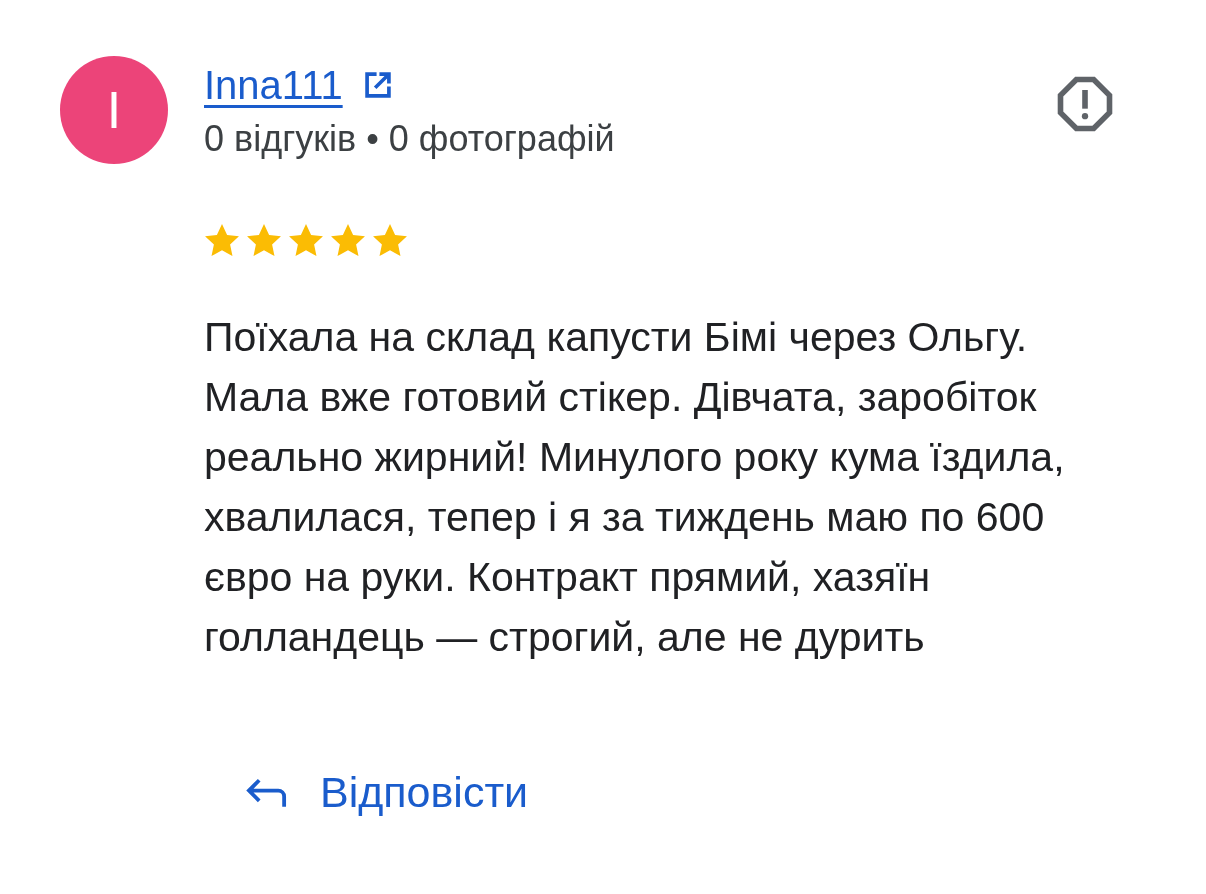 The image size is (1206, 894). What do you see at coordinates (273, 85) in the screenshot?
I see `reviewer-name-link: Inna111` at bounding box center [273, 85].